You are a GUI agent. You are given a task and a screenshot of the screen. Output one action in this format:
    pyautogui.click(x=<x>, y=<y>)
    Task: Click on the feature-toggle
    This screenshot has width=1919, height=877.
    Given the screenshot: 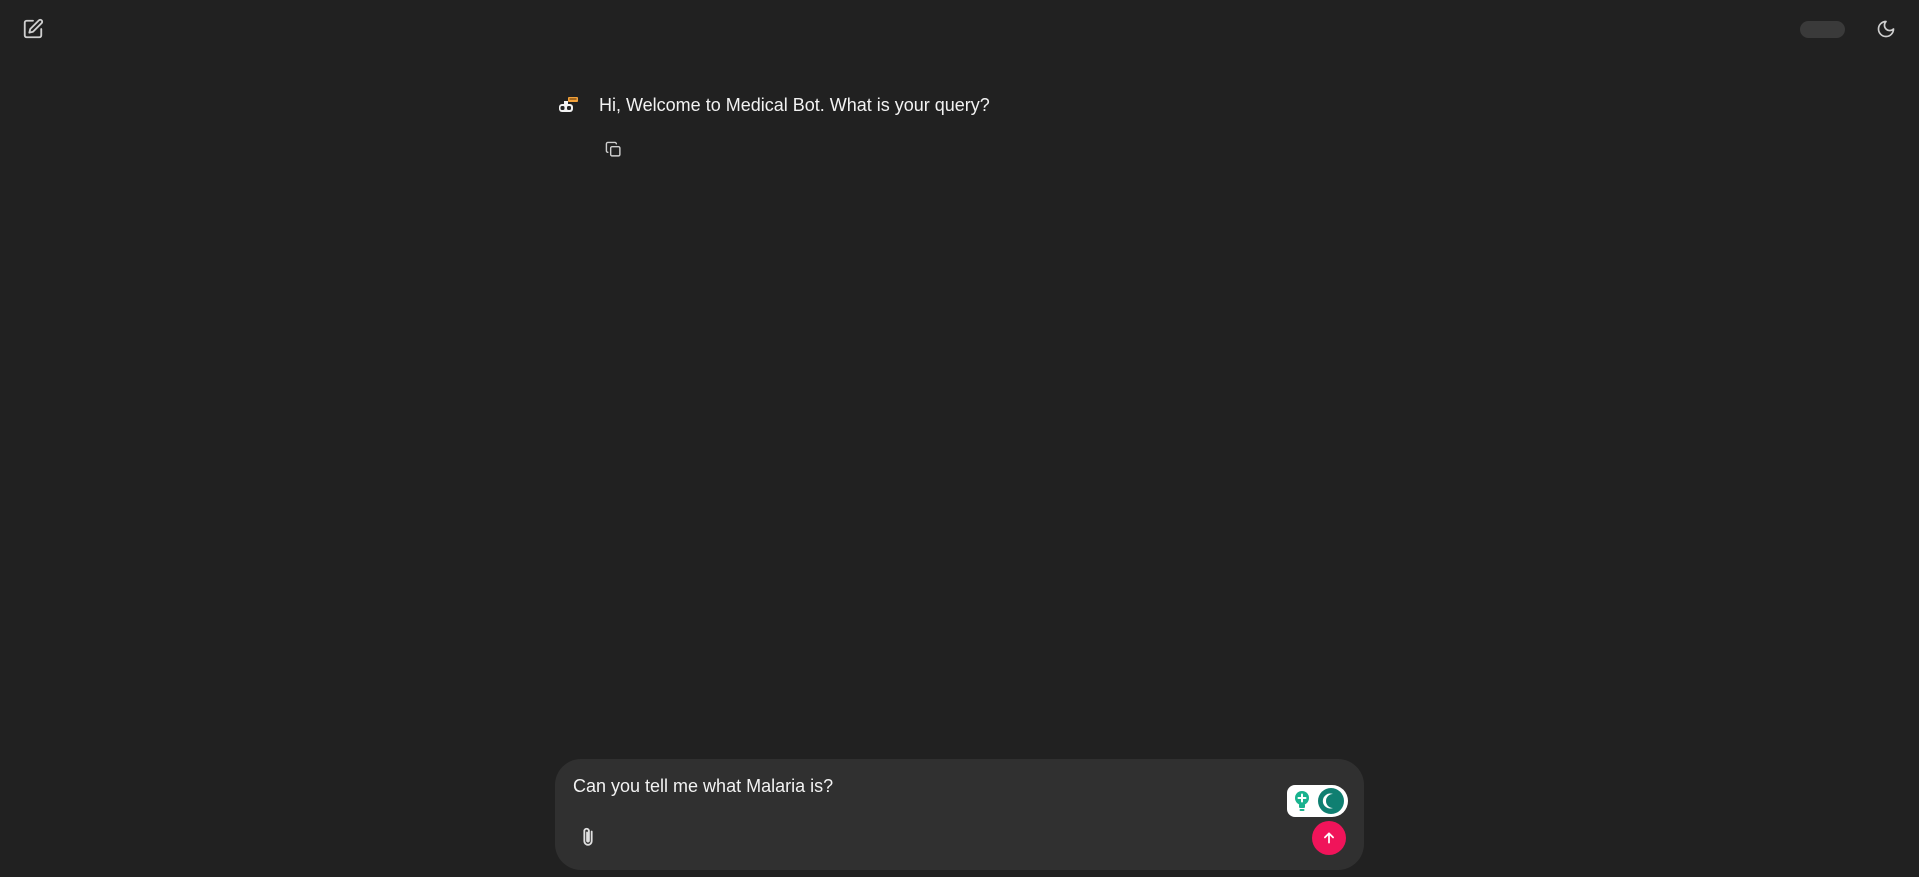 What is the action you would take?
    pyautogui.click(x=1317, y=801)
    